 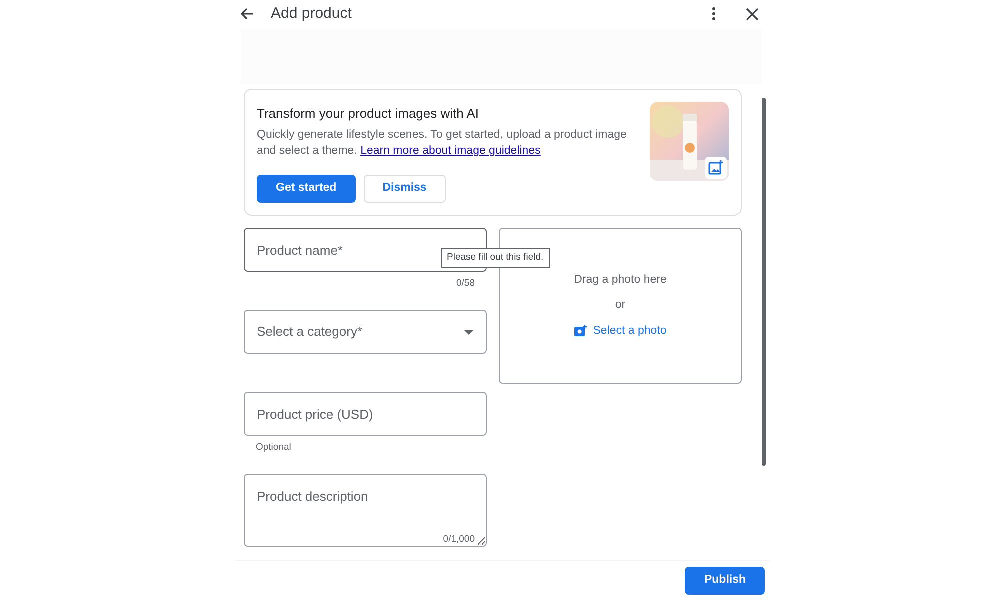 I want to click on text-field: Product price (USD), so click(x=365, y=414).